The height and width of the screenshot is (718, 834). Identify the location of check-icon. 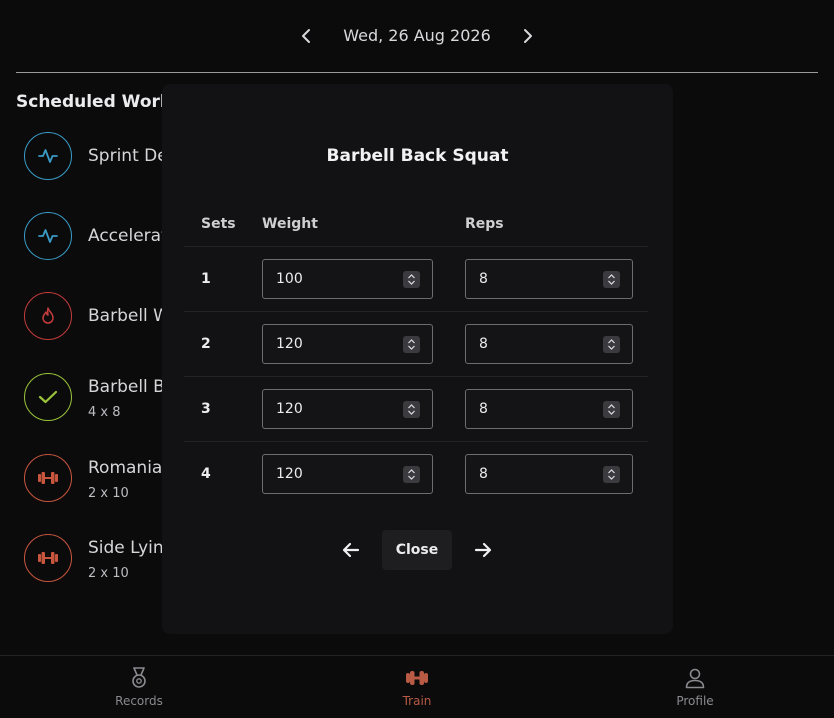
(48, 397).